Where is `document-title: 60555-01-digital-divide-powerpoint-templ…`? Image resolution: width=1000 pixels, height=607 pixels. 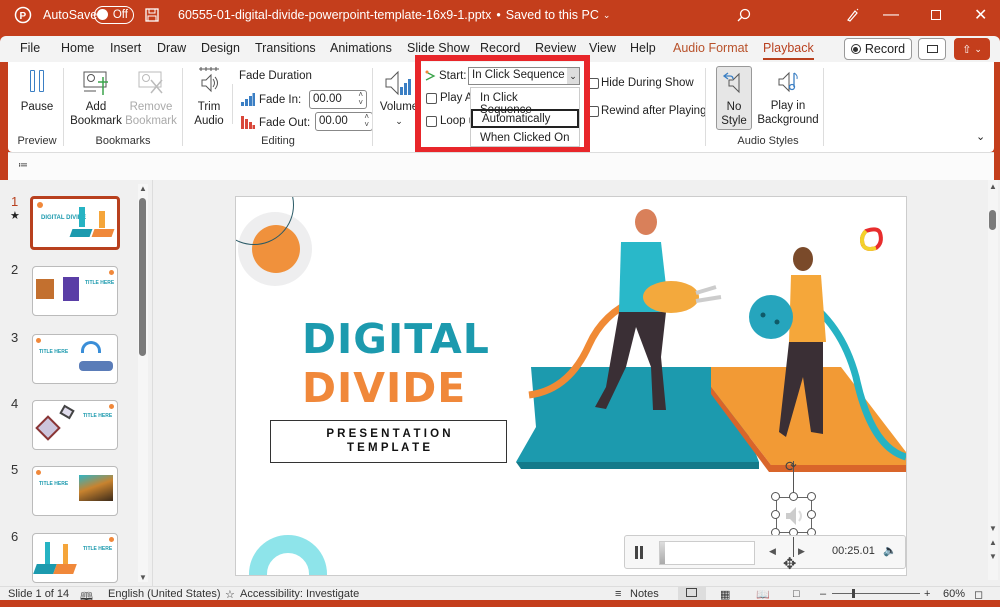 document-title: 60555-01-digital-divide-powerpoint-templ… is located at coordinates (394, 15).